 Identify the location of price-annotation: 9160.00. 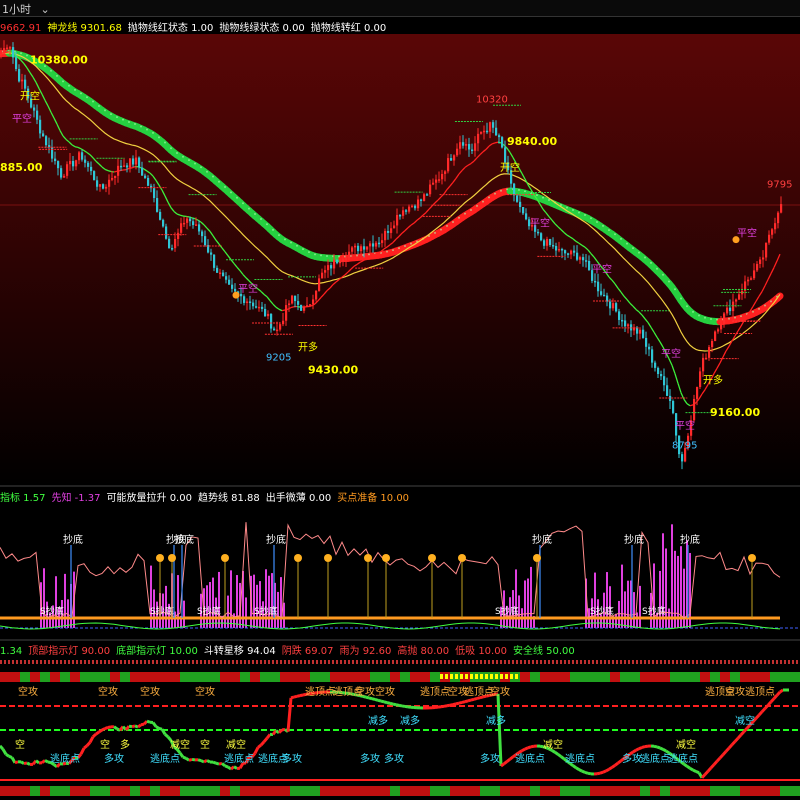
(735, 412).